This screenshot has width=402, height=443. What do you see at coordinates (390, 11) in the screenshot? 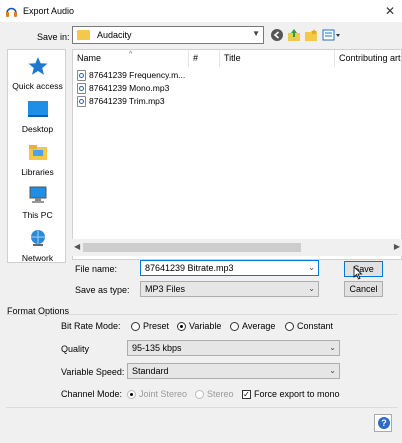
I see `close-button: ✕` at bounding box center [390, 11].